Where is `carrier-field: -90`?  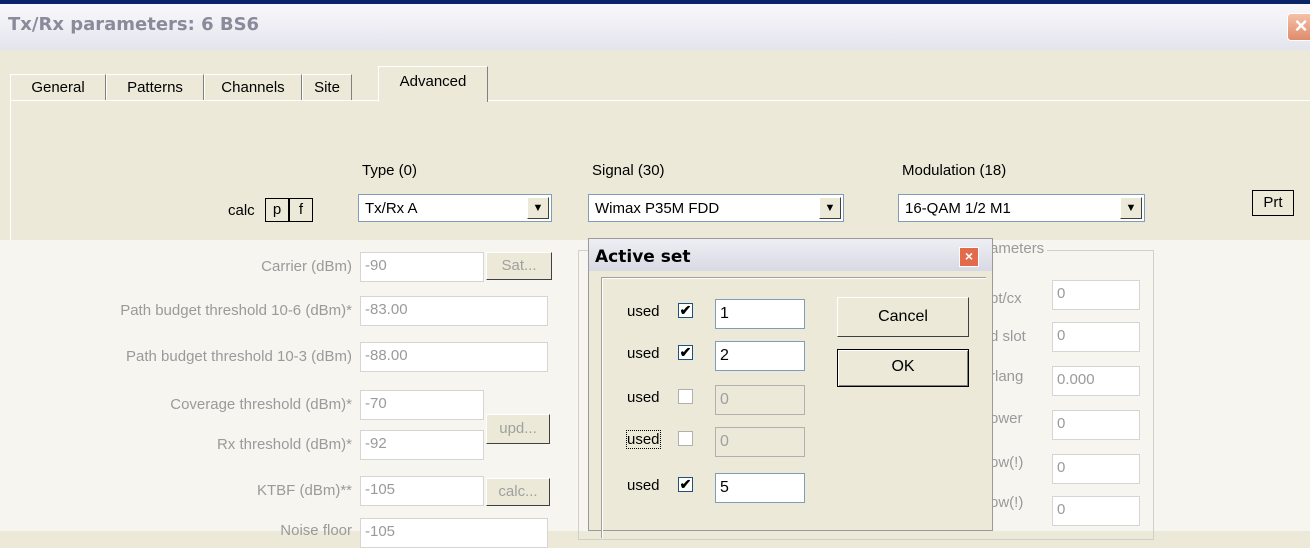
carrier-field: -90 is located at coordinates (422, 267).